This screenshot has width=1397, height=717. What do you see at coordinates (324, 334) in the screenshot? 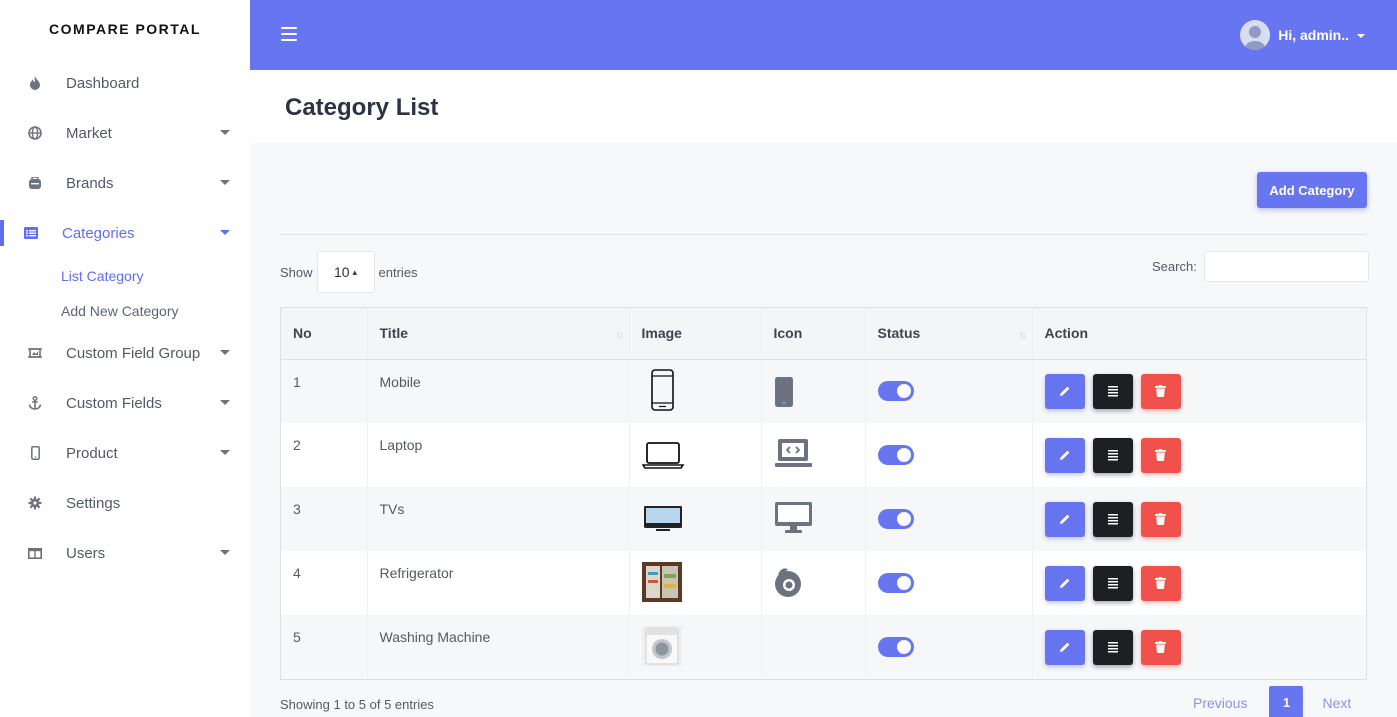
I see `column-header-no: No` at bounding box center [324, 334].